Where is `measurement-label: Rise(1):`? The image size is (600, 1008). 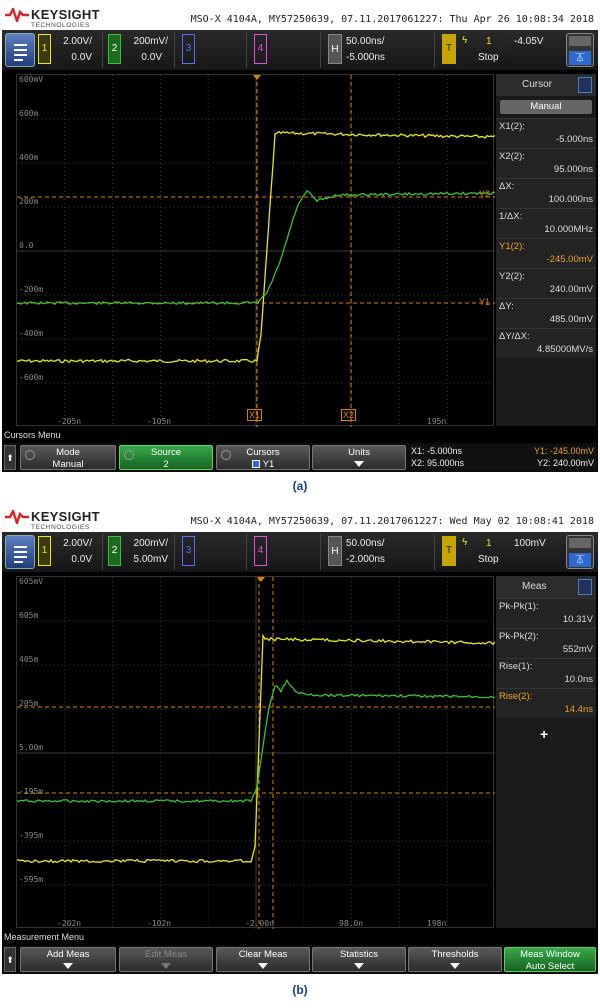 measurement-label: Rise(1): is located at coordinates (516, 666).